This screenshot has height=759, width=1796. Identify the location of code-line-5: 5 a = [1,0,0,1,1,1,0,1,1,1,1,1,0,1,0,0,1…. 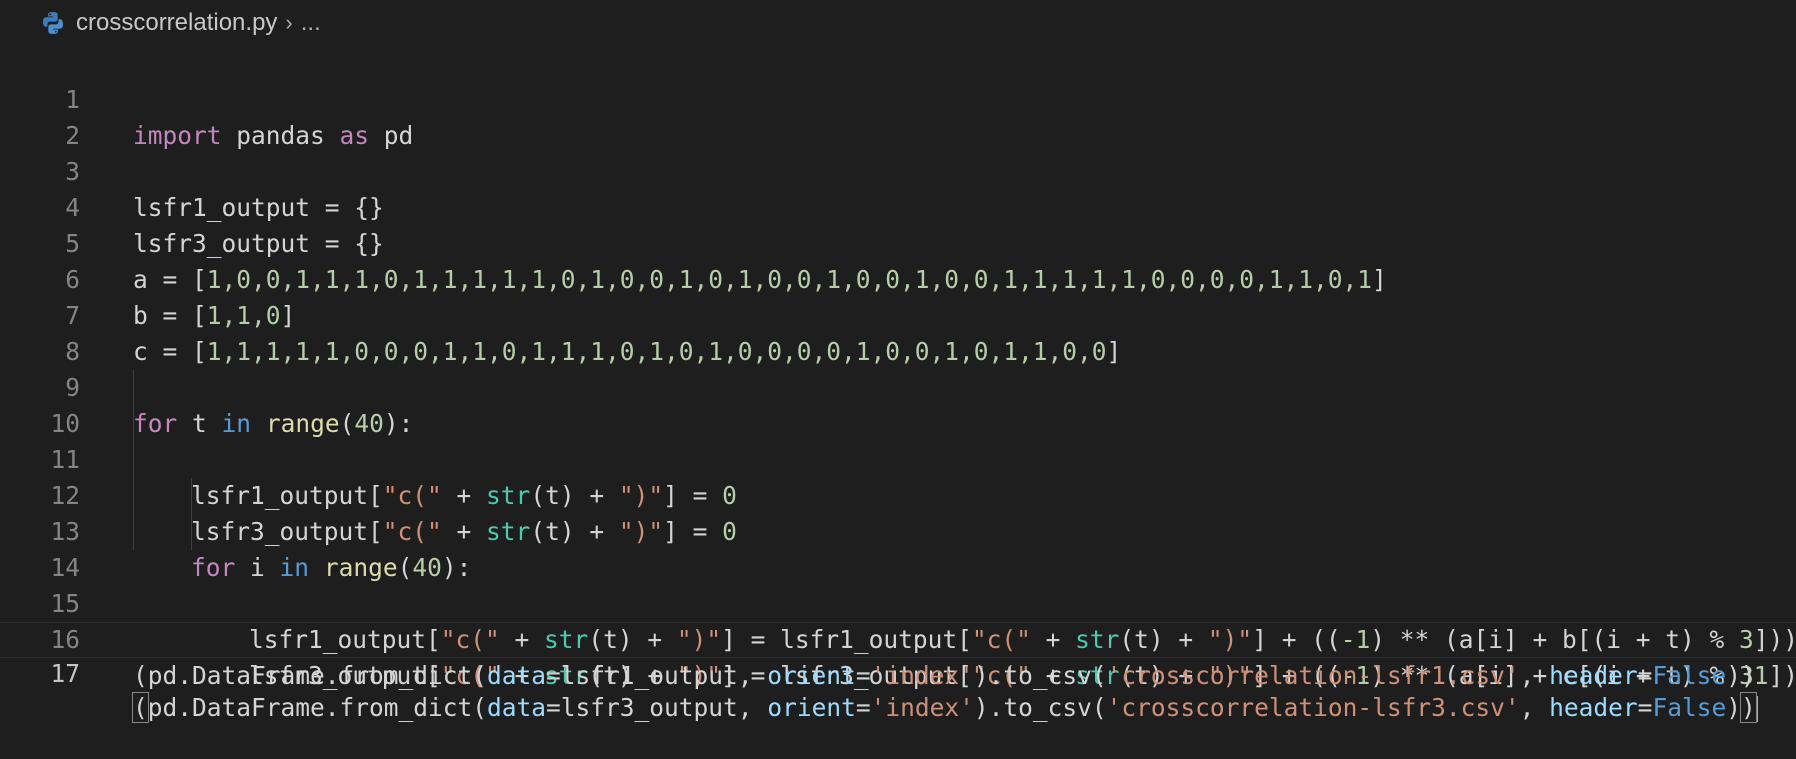
(898, 242).